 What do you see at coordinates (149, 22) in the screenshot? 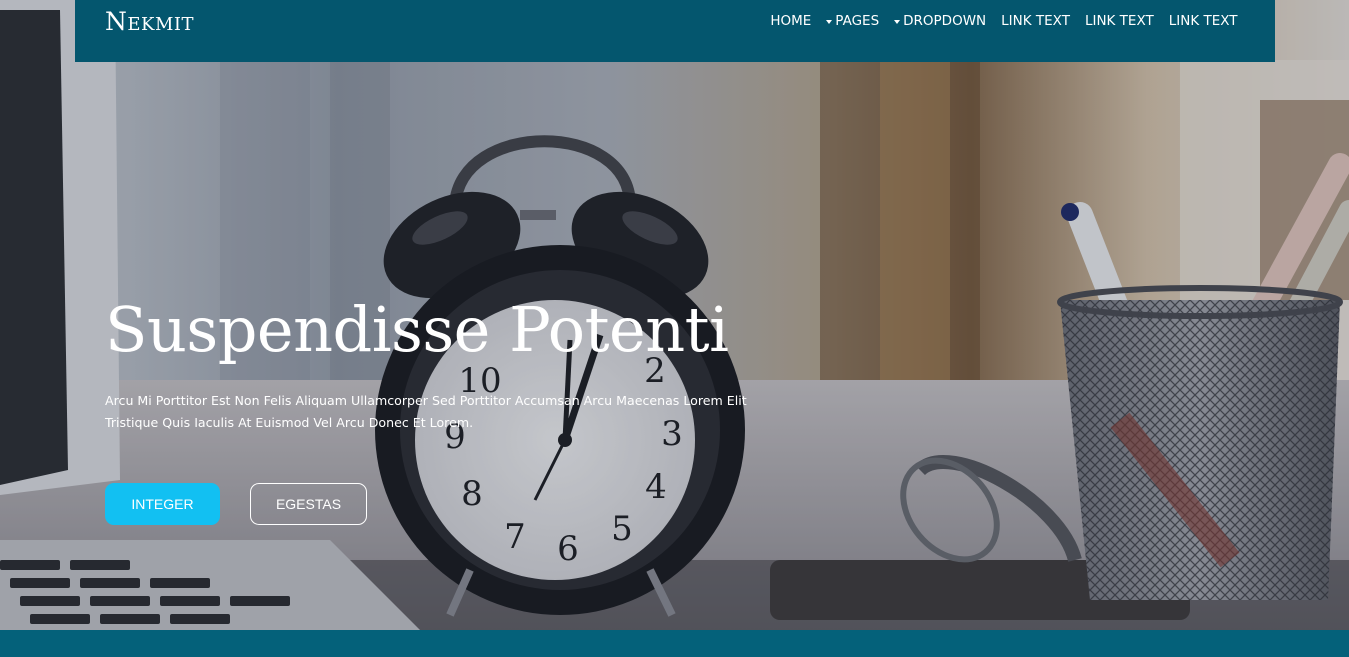
I see `brand-logo: Nekmit` at bounding box center [149, 22].